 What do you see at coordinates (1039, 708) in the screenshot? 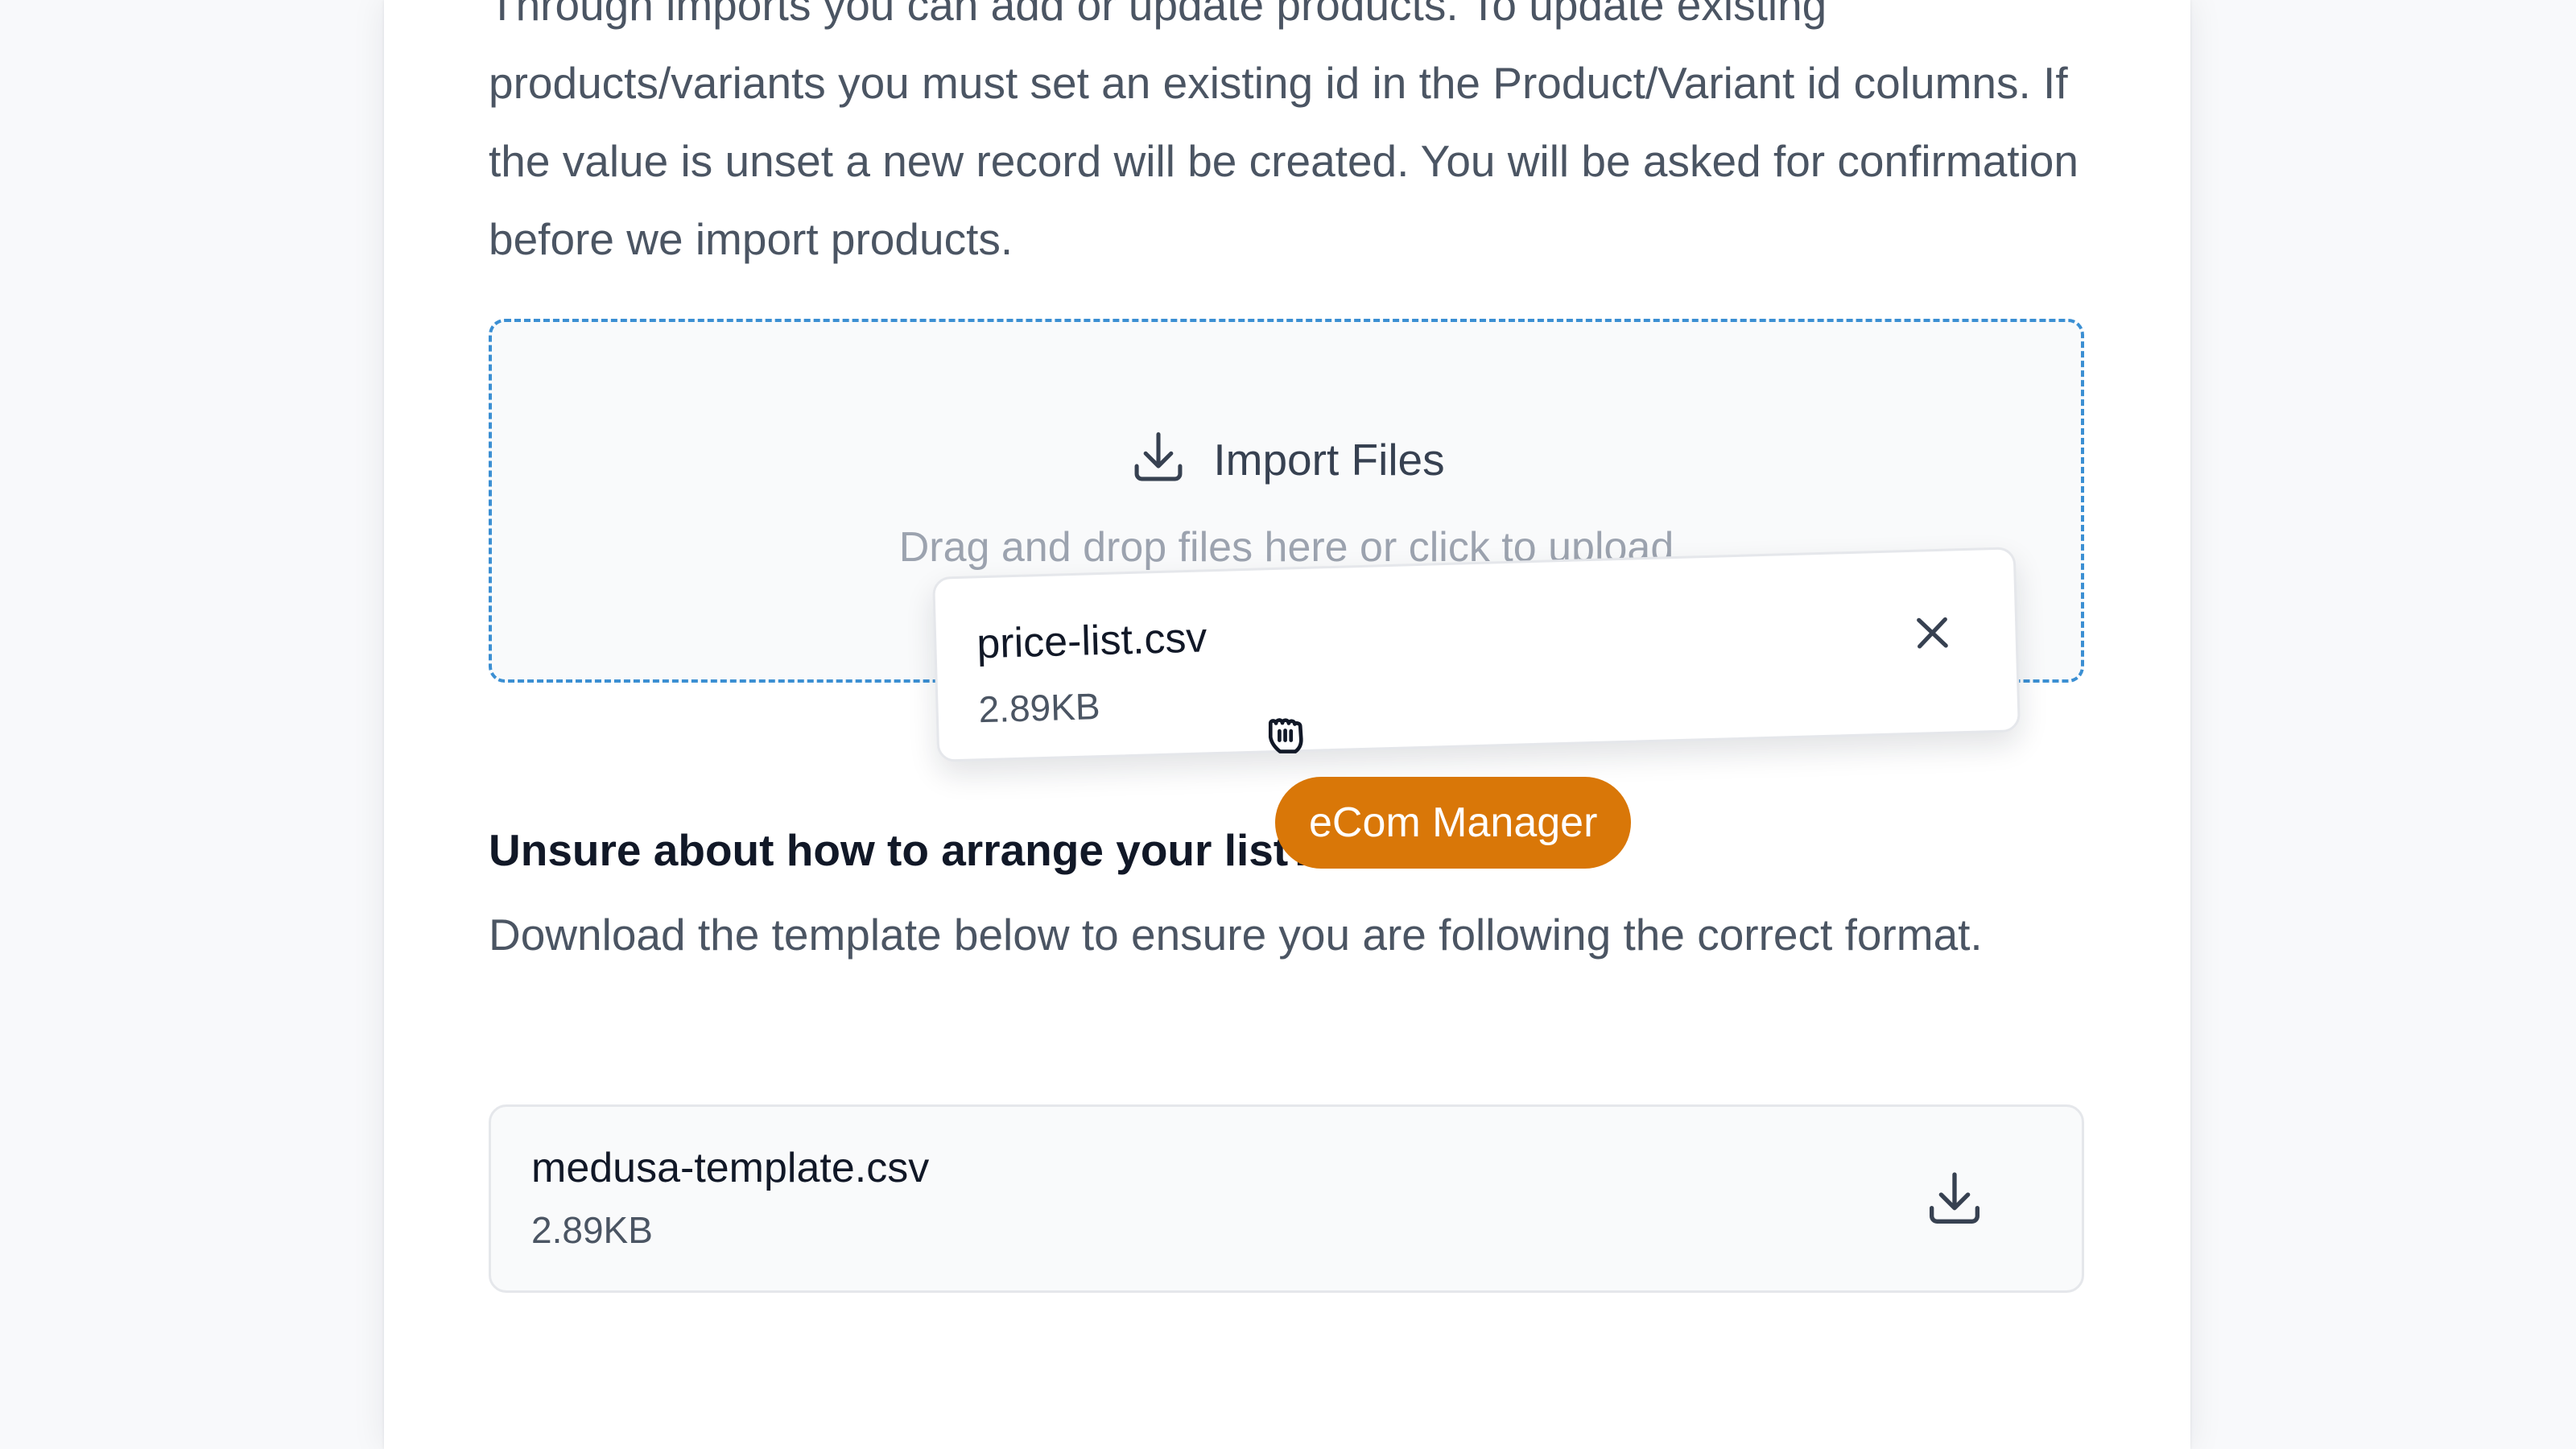
I see `dragged-file-size: 2.89KB` at bounding box center [1039, 708].